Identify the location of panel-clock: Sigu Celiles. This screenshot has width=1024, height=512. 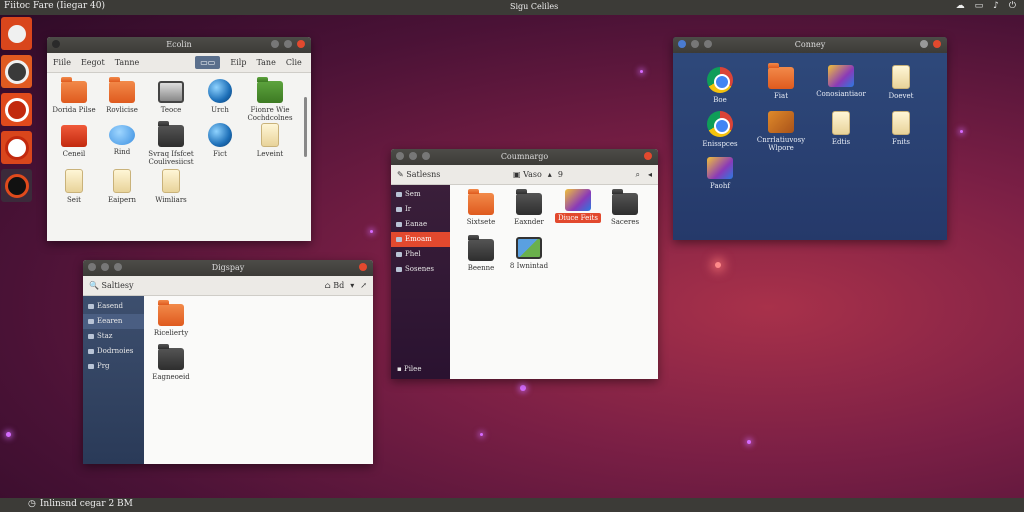
(534, 6).